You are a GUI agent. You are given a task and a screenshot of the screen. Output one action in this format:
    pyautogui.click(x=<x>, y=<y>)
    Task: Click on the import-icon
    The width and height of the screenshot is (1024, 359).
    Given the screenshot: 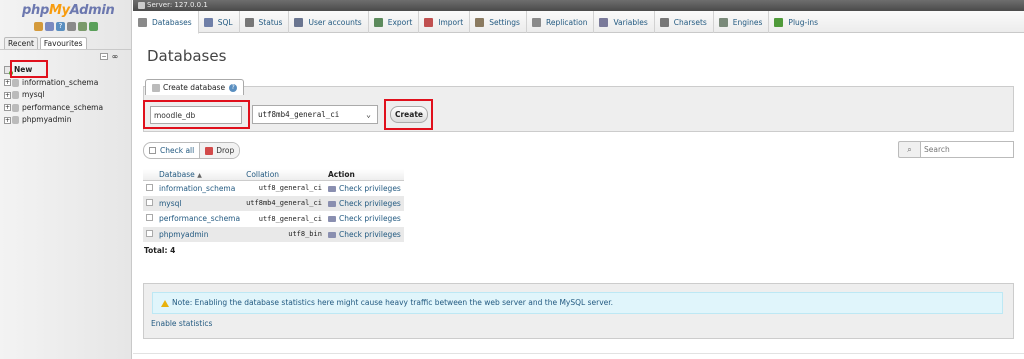 What is the action you would take?
    pyautogui.click(x=429, y=22)
    